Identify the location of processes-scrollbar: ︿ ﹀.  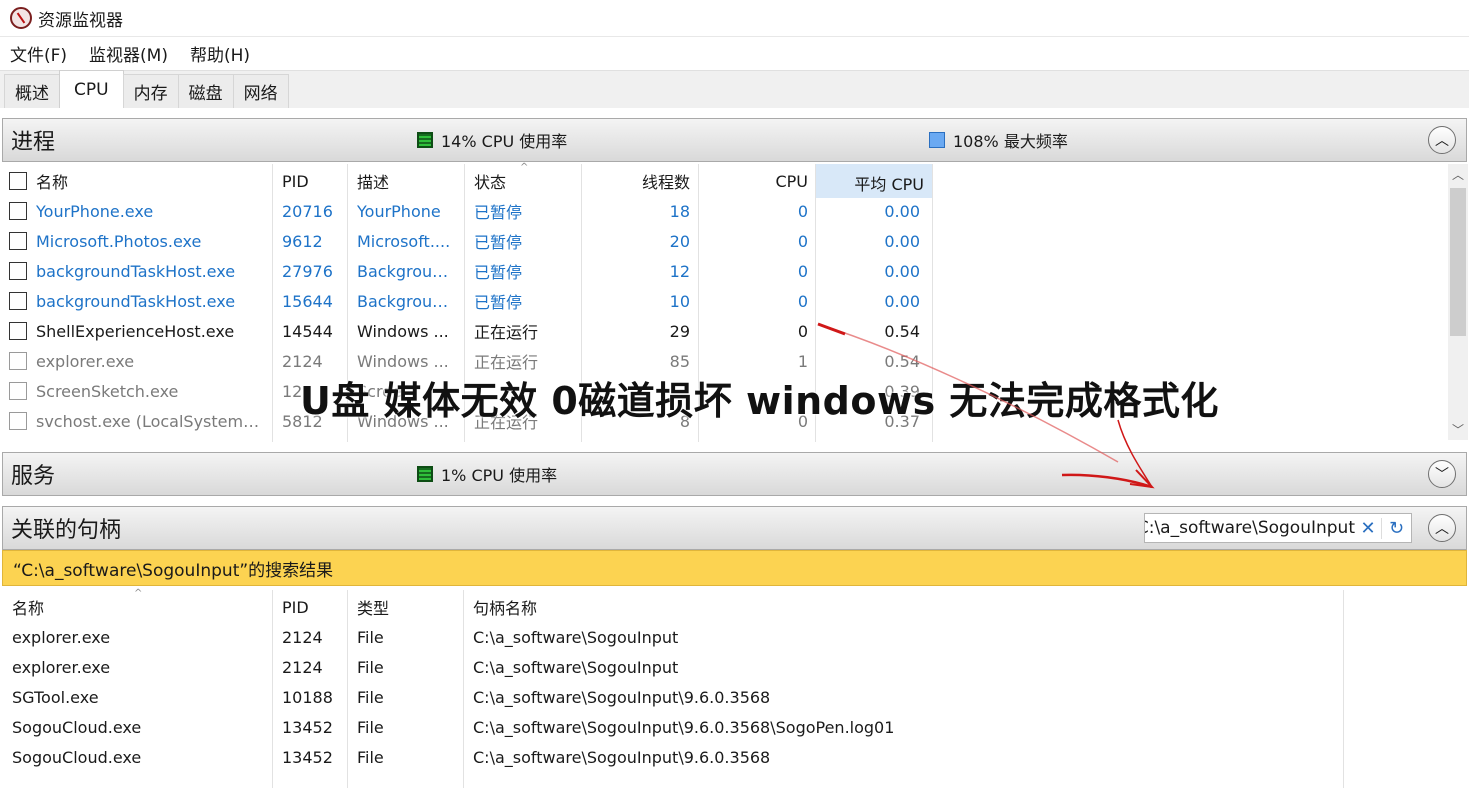
(1458, 302).